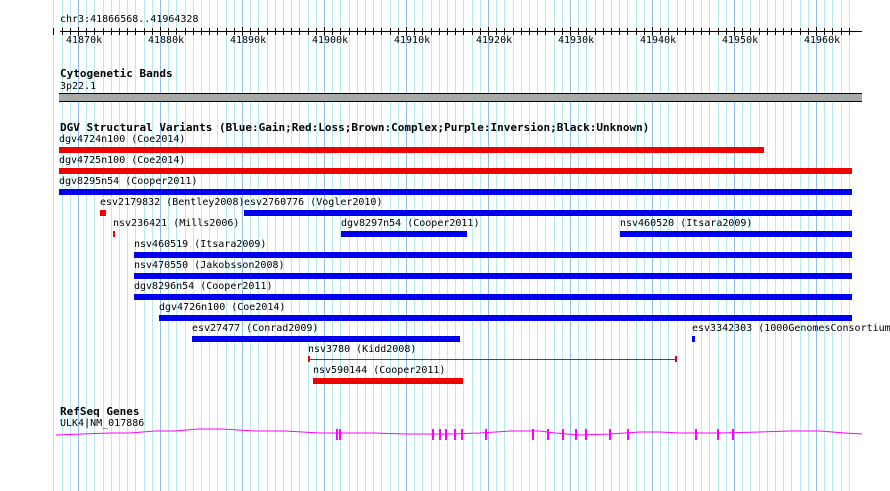 The width and height of the screenshot is (890, 491). I want to click on sv-label: esv3342303 (1000GenomesConsortium, so click(791, 328).